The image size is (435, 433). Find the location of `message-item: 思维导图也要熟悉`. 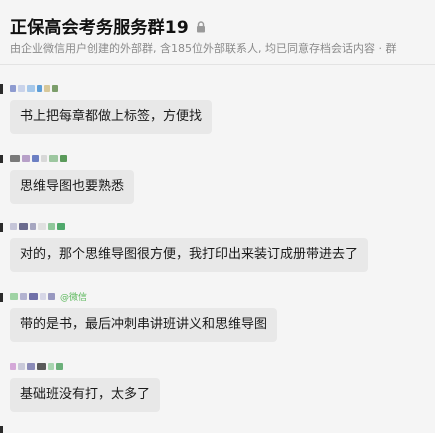

message-item: 思维导图也要熟悉 is located at coordinates (72, 178).